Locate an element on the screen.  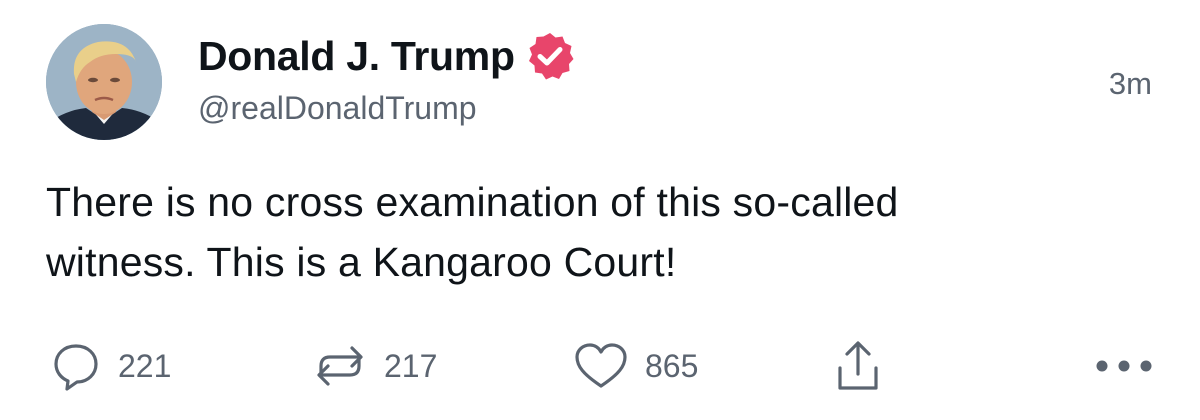
timestamp: 3m is located at coordinates (1130, 84).